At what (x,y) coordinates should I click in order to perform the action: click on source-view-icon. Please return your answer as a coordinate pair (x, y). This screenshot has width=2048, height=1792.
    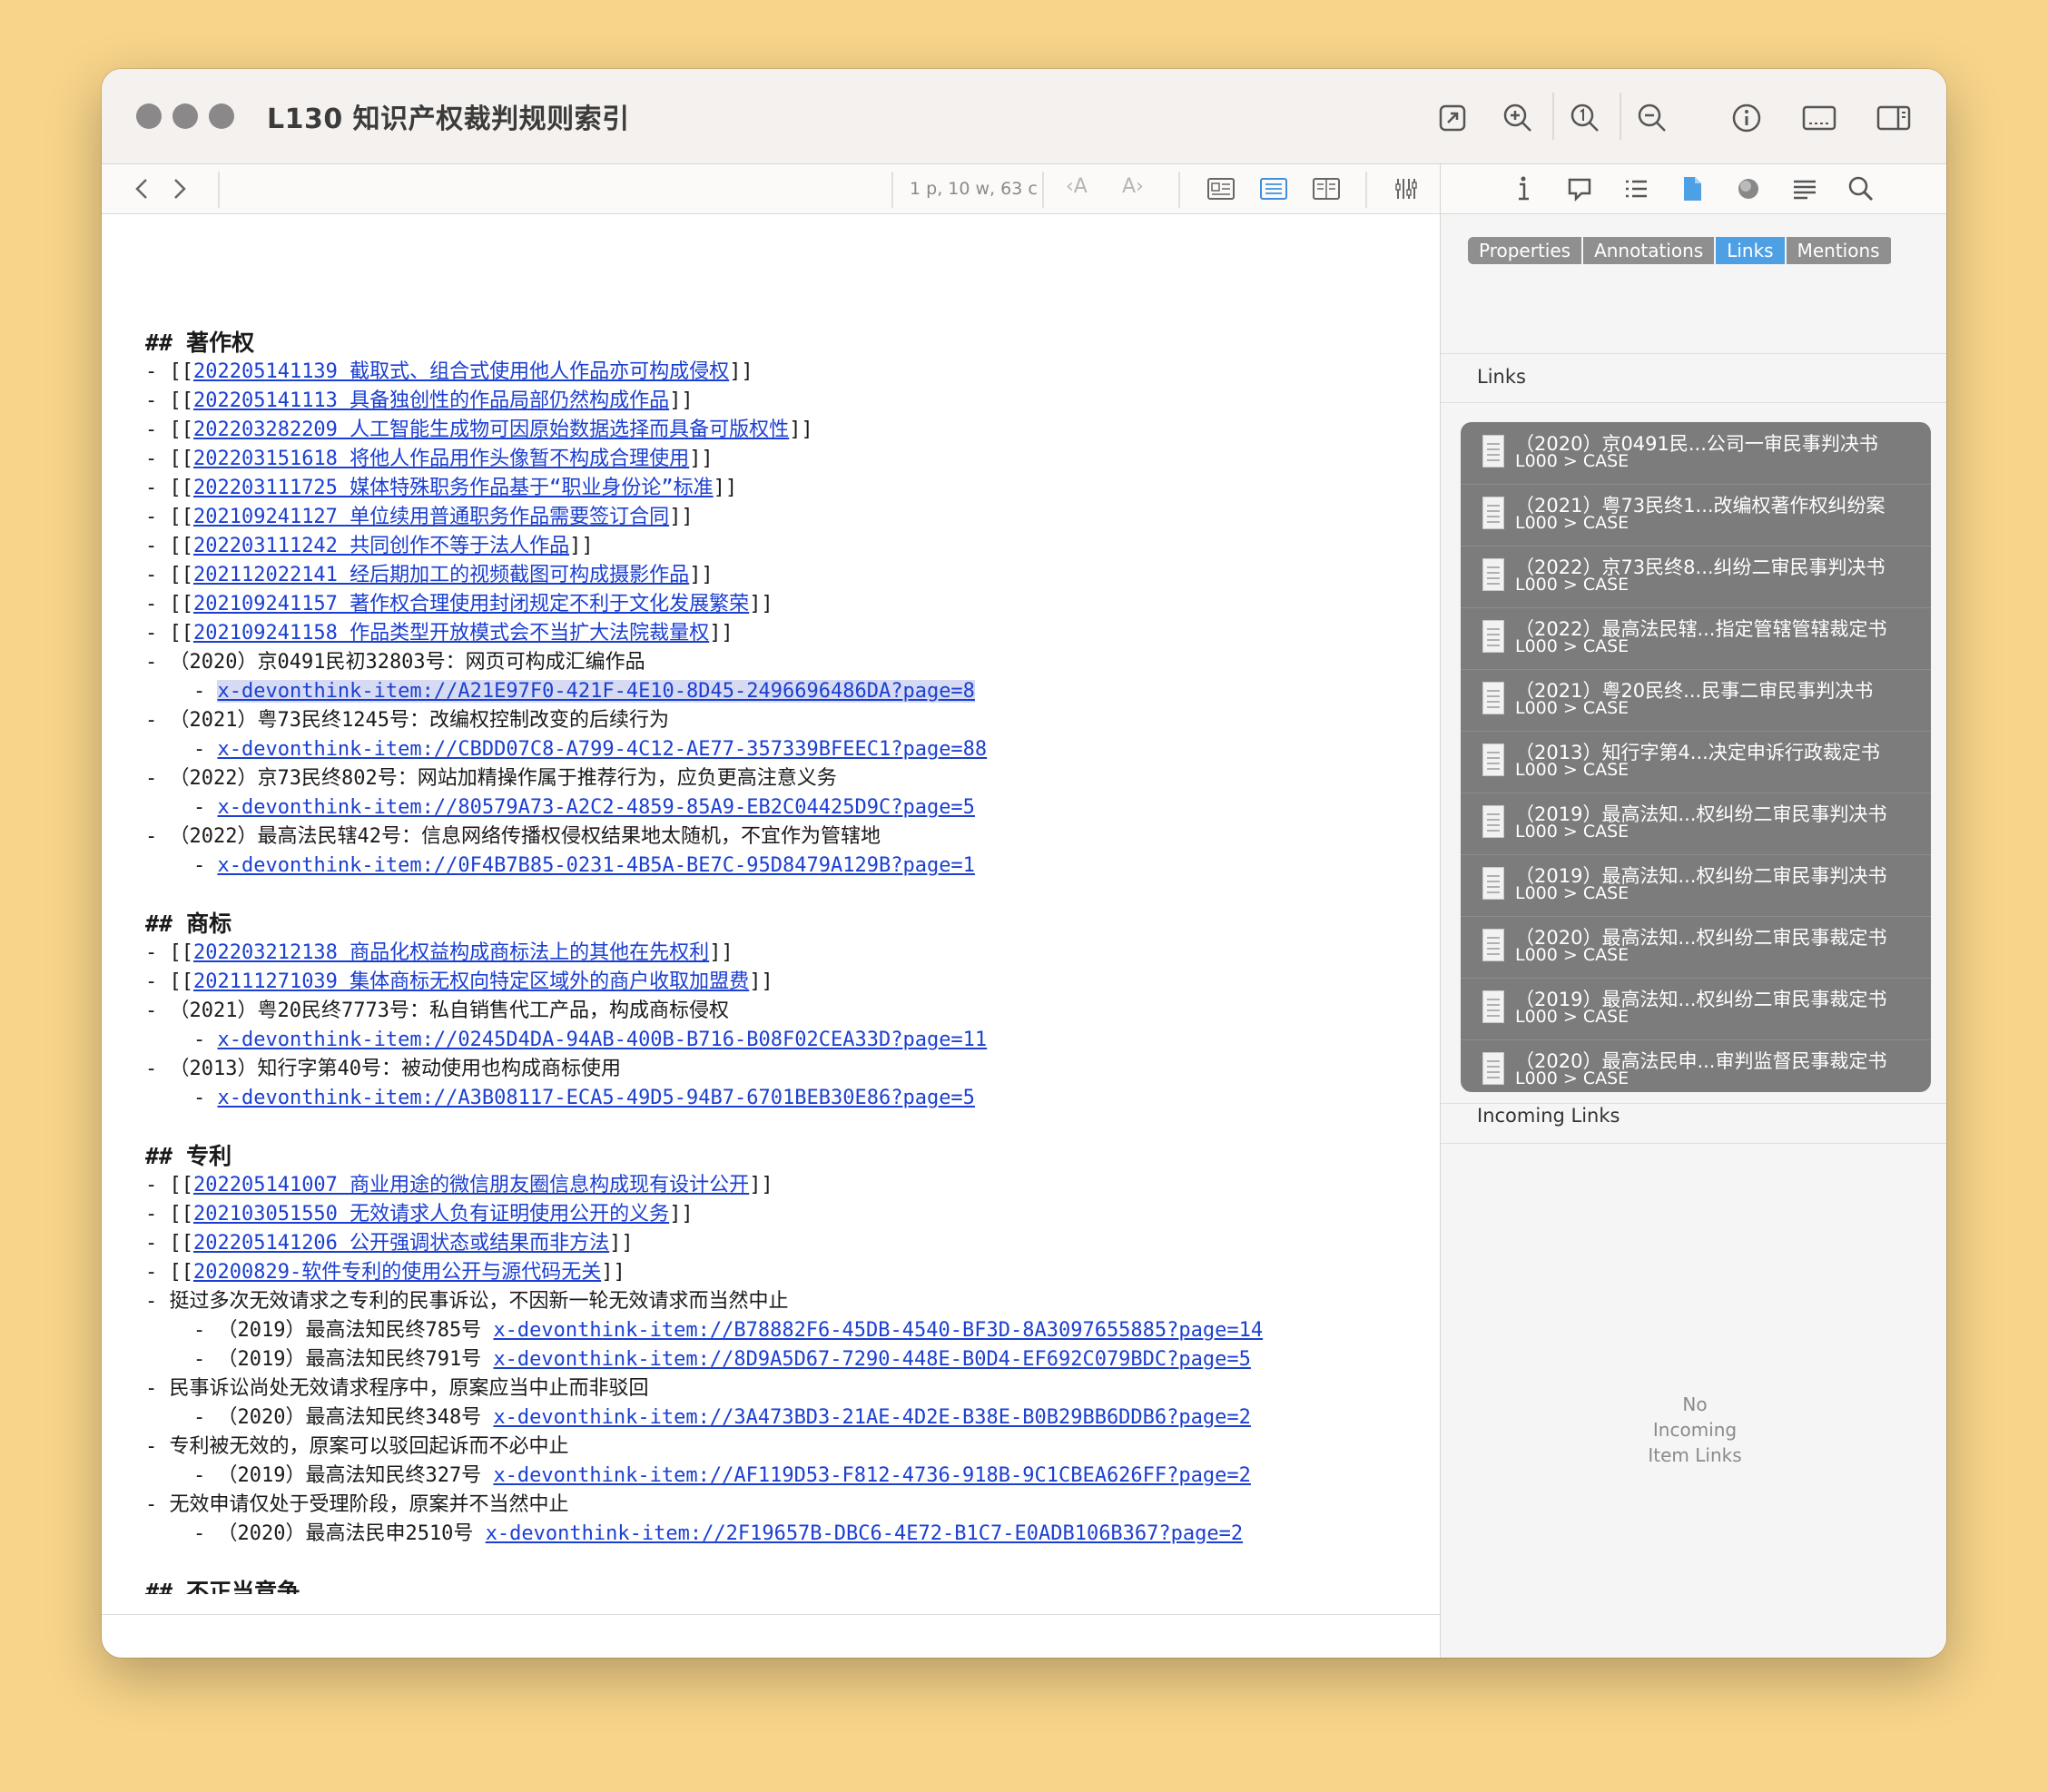
    Looking at the image, I should click on (1221, 189).